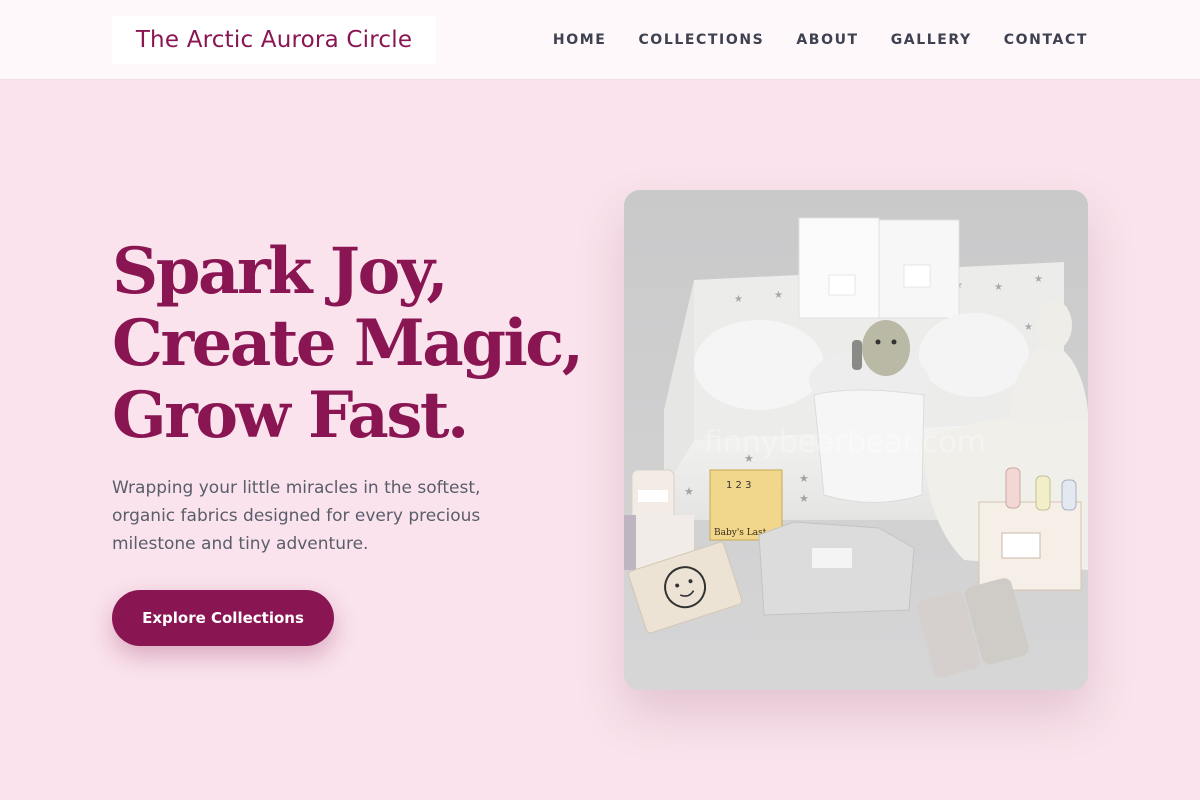 Image resolution: width=1200 pixels, height=800 pixels. Describe the element at coordinates (701, 40) in the screenshot. I see `nav-link-collections: COLLECTIONS` at that location.